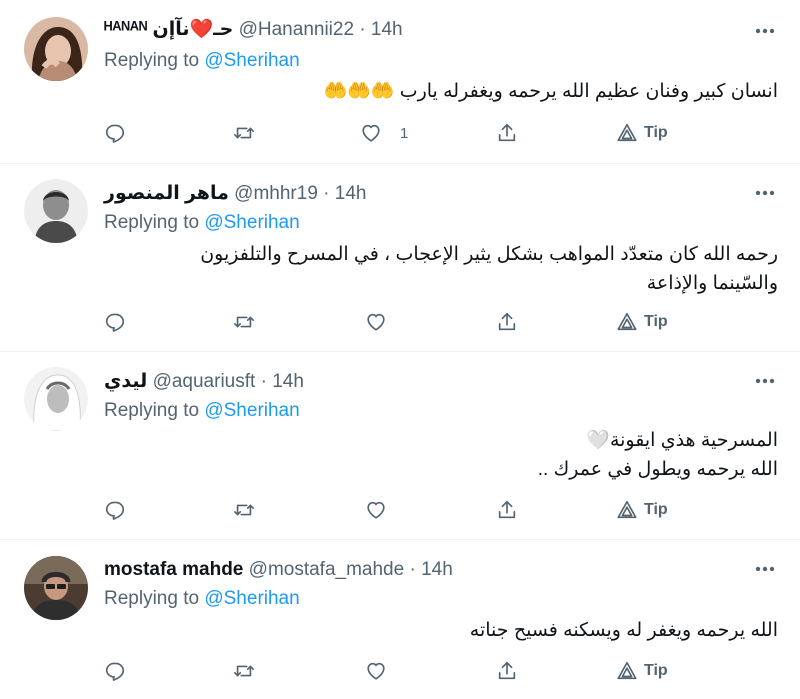 This screenshot has width=800, height=699. I want to click on display-name: ليدي, so click(125, 381).